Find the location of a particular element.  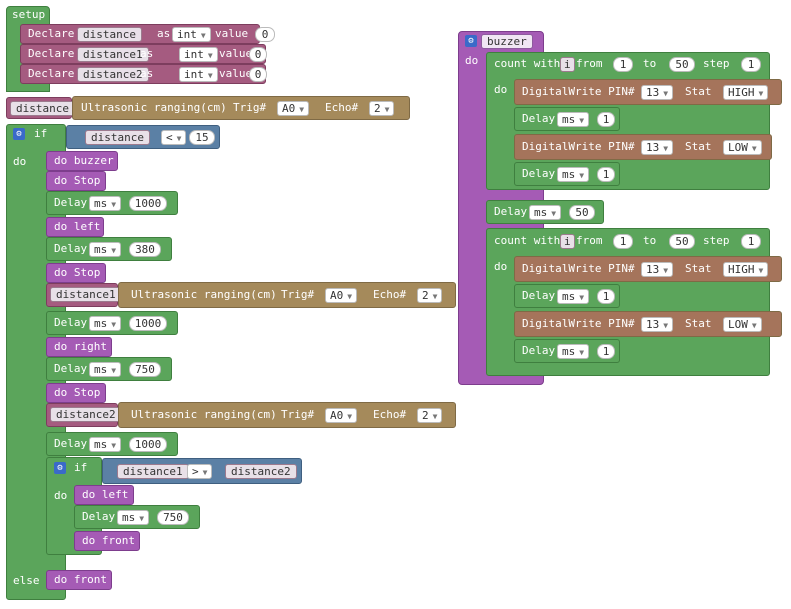

procedure-name-field: buzzer is located at coordinates (507, 41).